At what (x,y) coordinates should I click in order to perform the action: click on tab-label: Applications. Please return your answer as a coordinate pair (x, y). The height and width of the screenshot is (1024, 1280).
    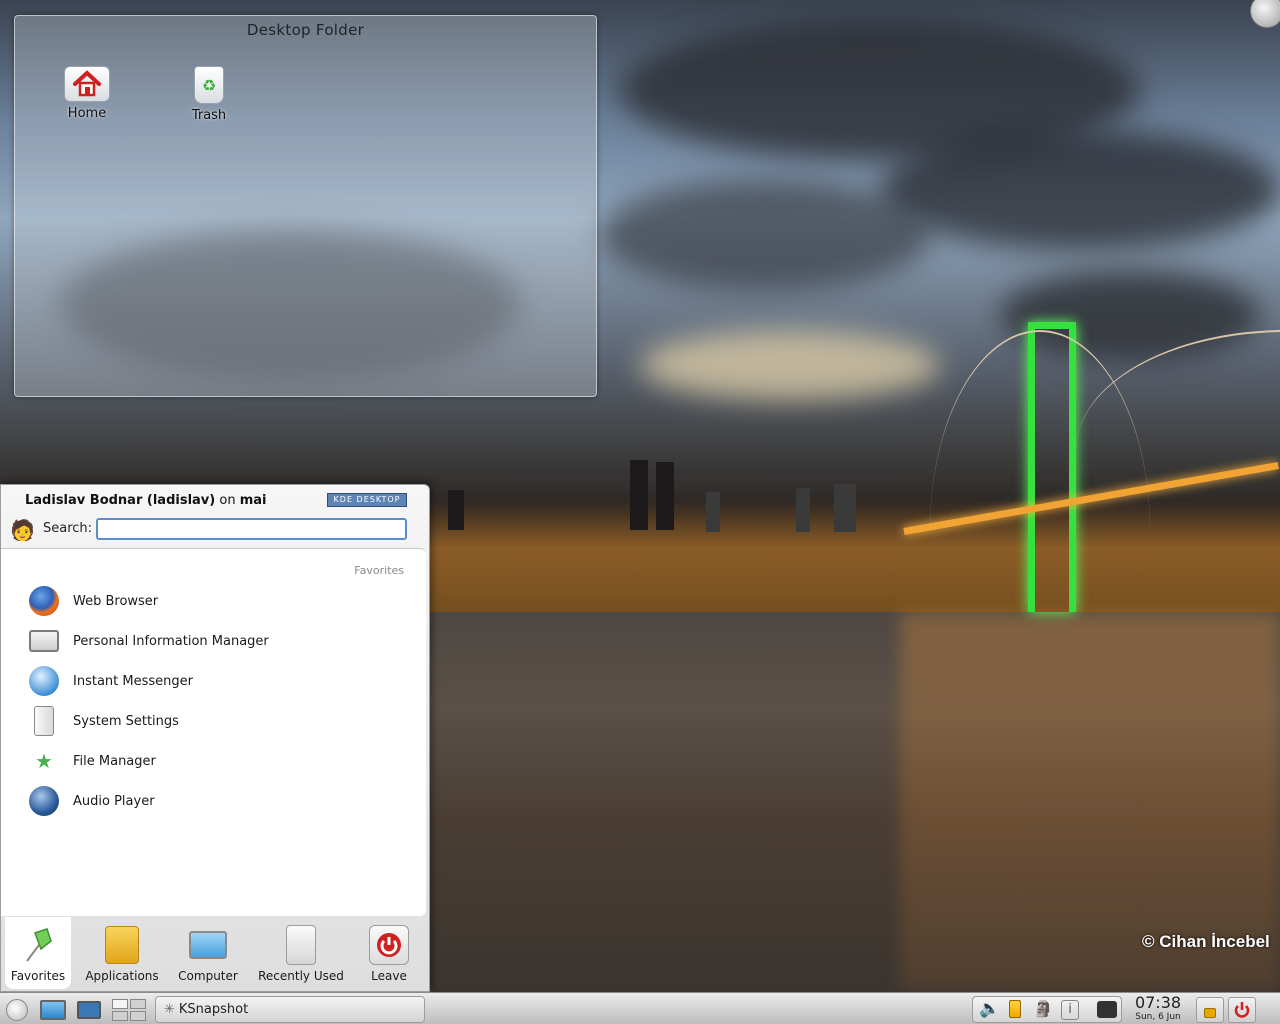
    Looking at the image, I should click on (122, 976).